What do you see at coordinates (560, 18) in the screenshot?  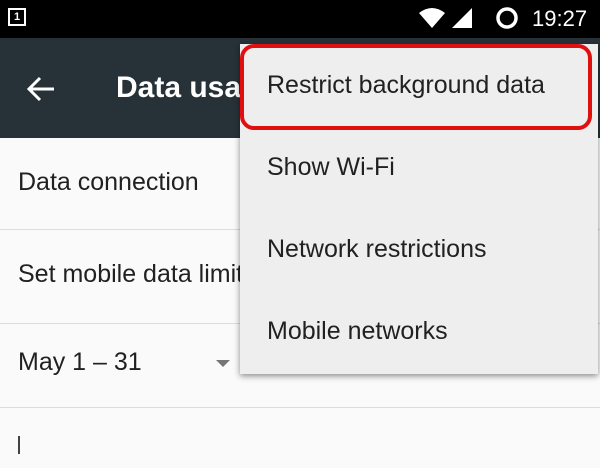 I see `status-time: 19:27` at bounding box center [560, 18].